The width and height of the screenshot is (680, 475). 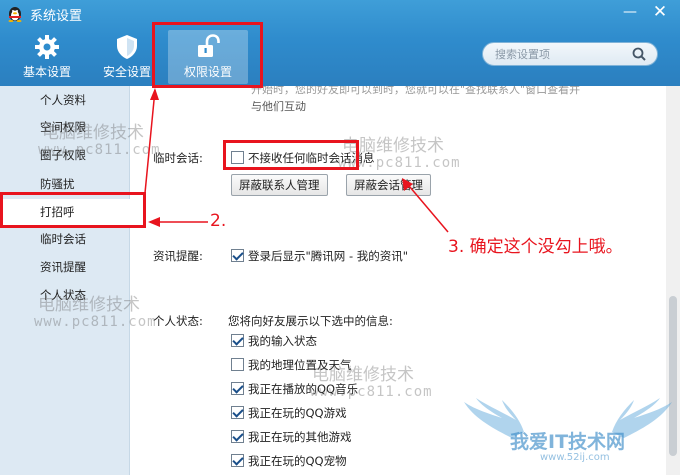 What do you see at coordinates (278, 106) in the screenshot?
I see `faded-description-line: 与他们互动` at bounding box center [278, 106].